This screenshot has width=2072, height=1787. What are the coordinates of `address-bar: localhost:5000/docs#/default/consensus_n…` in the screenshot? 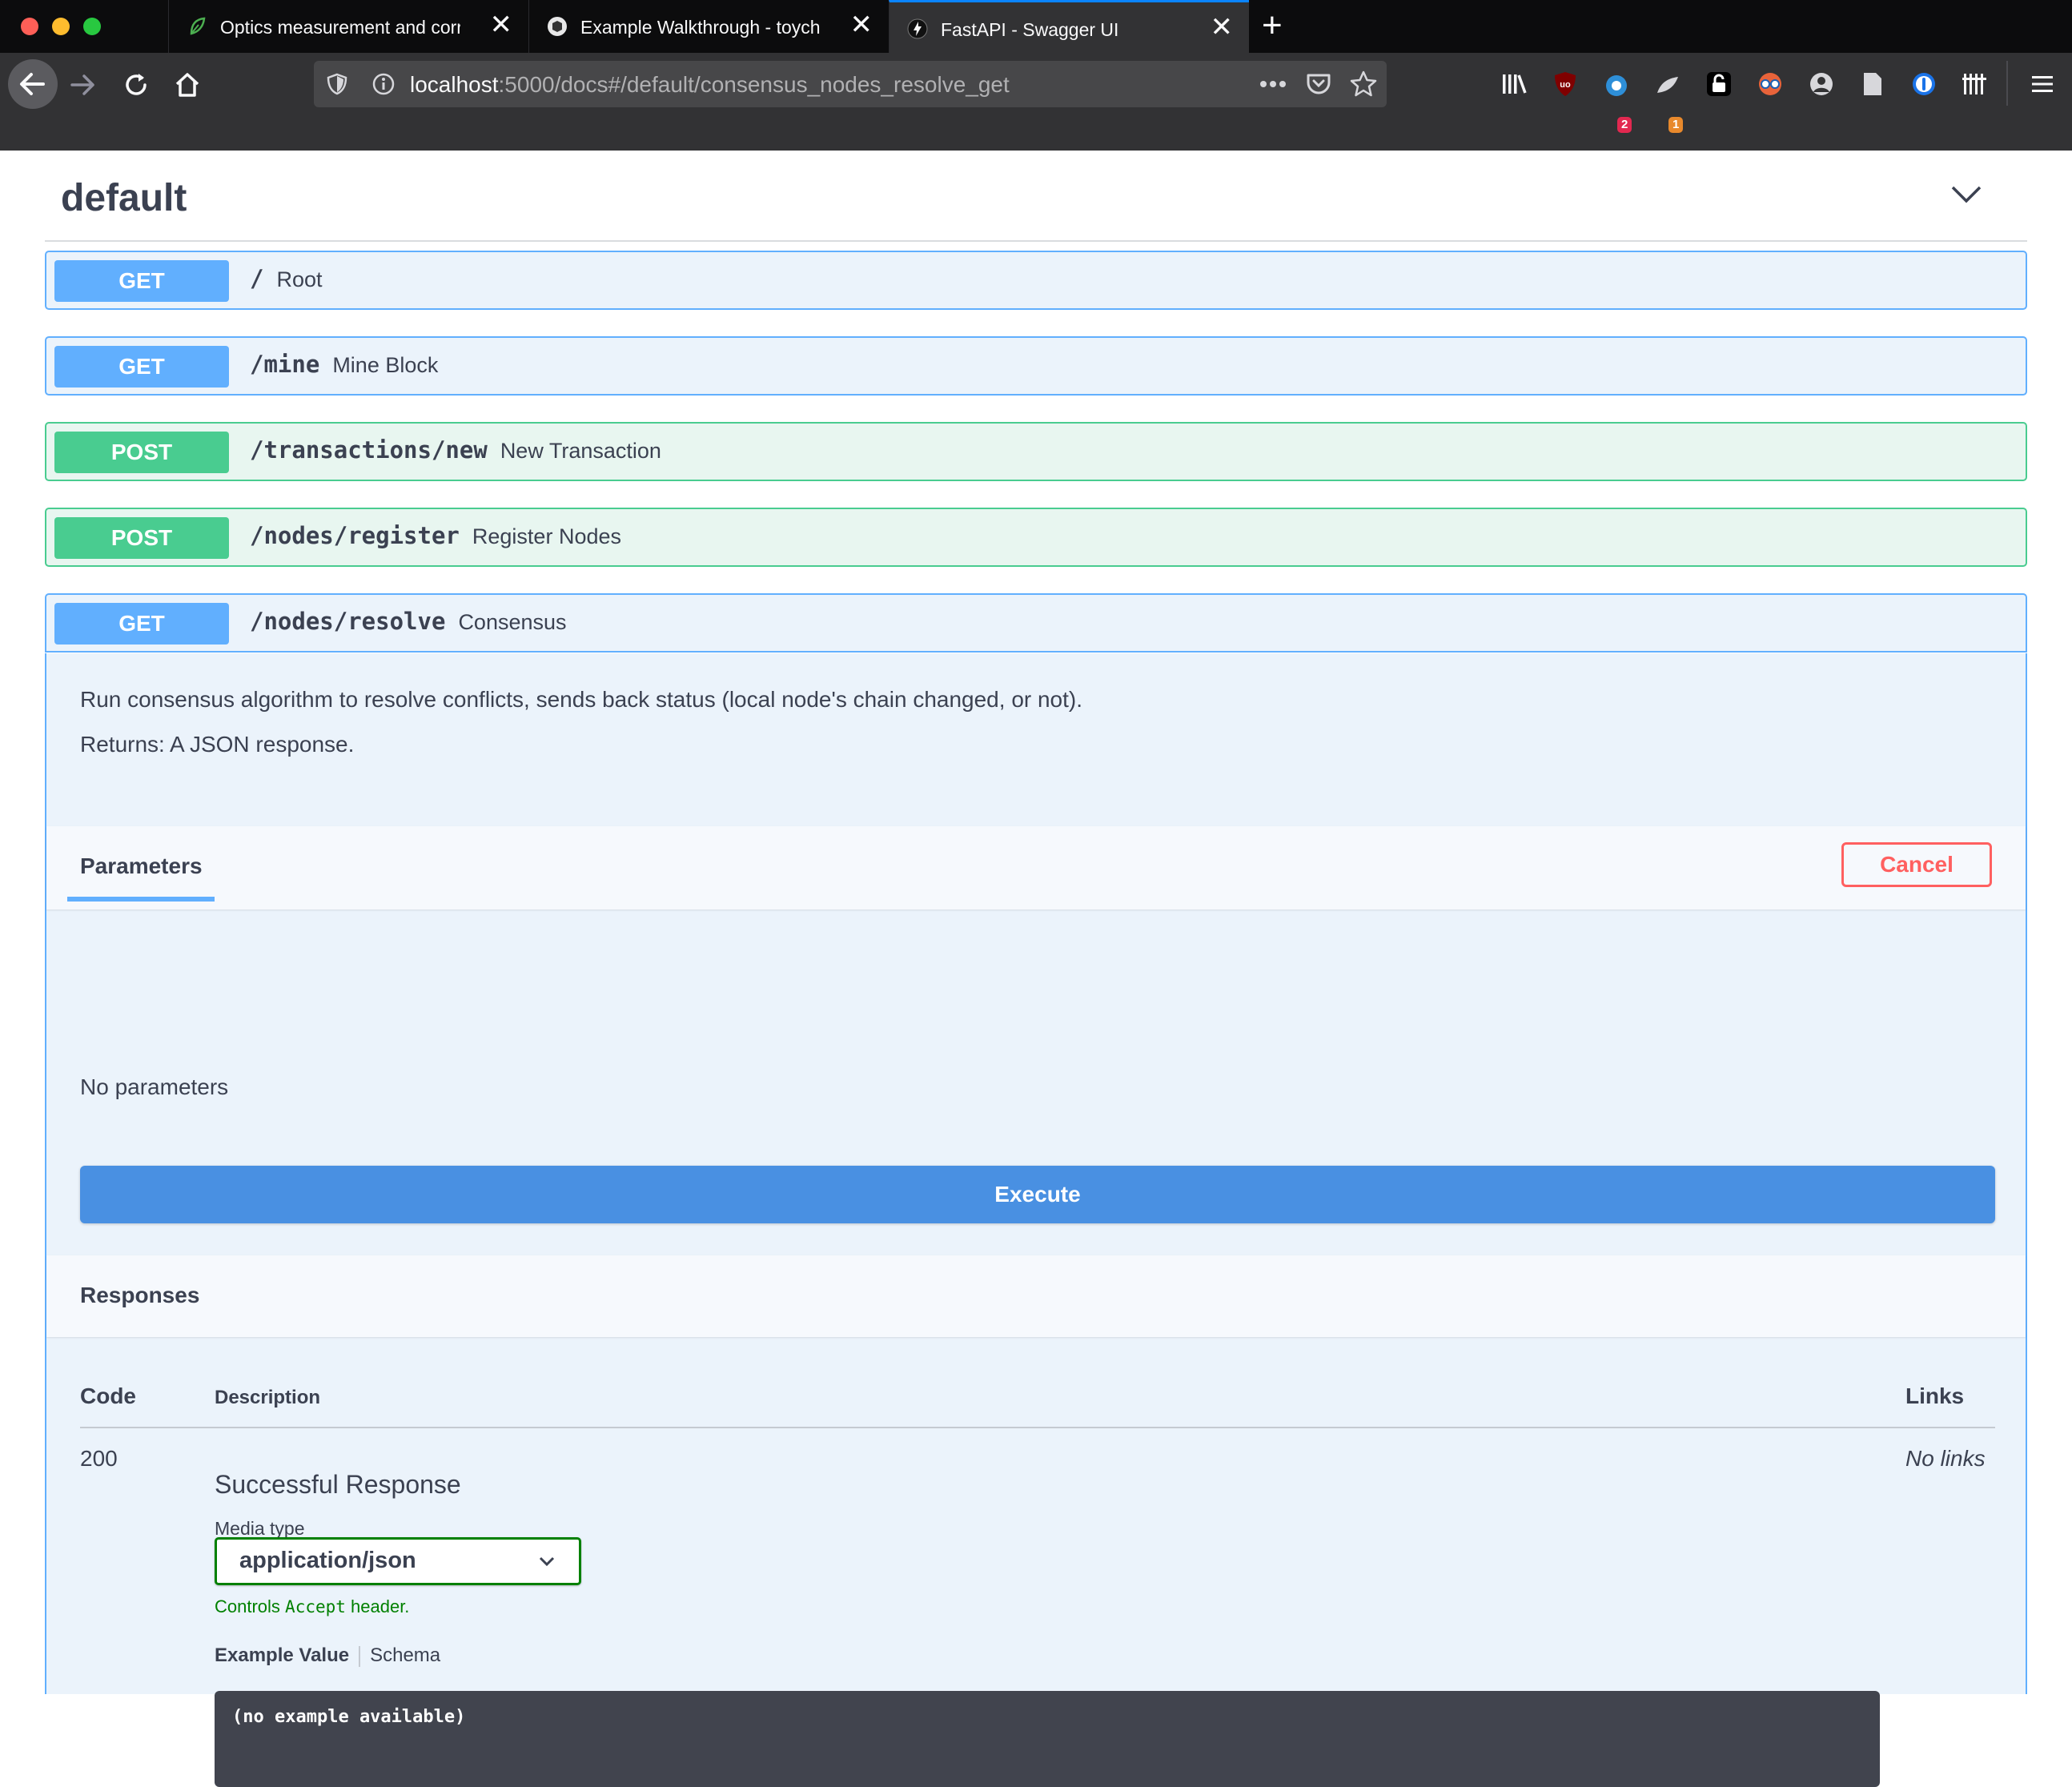 It's located at (851, 84).